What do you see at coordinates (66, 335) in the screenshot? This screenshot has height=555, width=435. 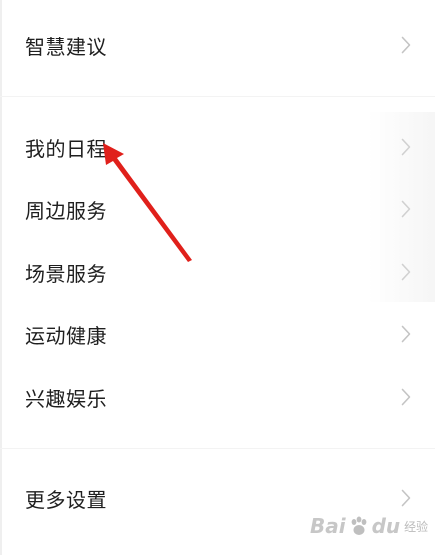 I see `menu-item-label: 运动健康` at bounding box center [66, 335].